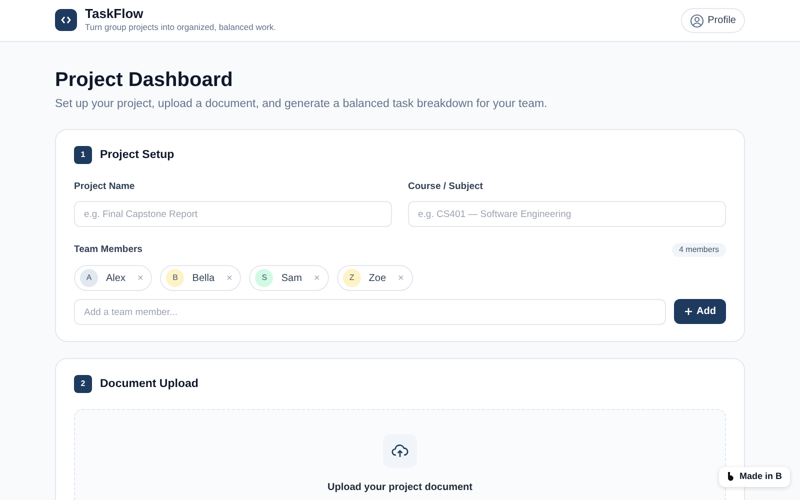 This screenshot has width=800, height=500. Describe the element at coordinates (712, 20) in the screenshot. I see `profile-button: Profile` at that location.